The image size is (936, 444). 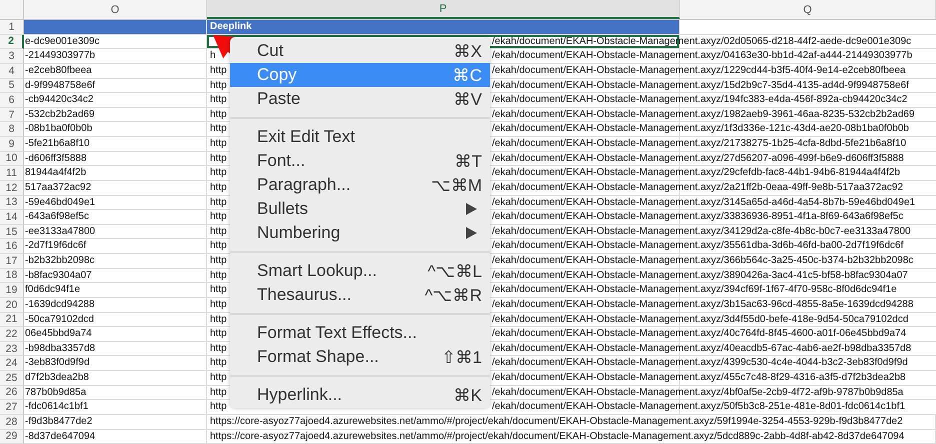 I want to click on row-number: 21, so click(x=12, y=320).